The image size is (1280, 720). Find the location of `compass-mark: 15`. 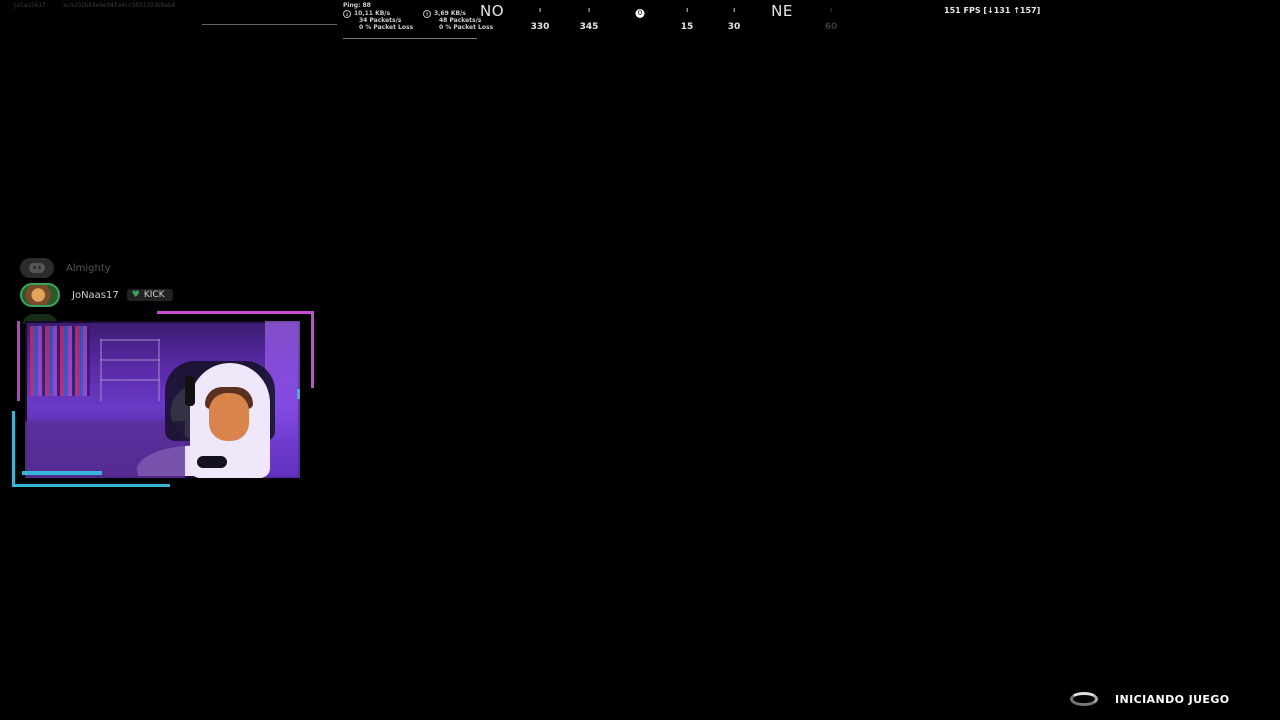

compass-mark: 15 is located at coordinates (687, 16).